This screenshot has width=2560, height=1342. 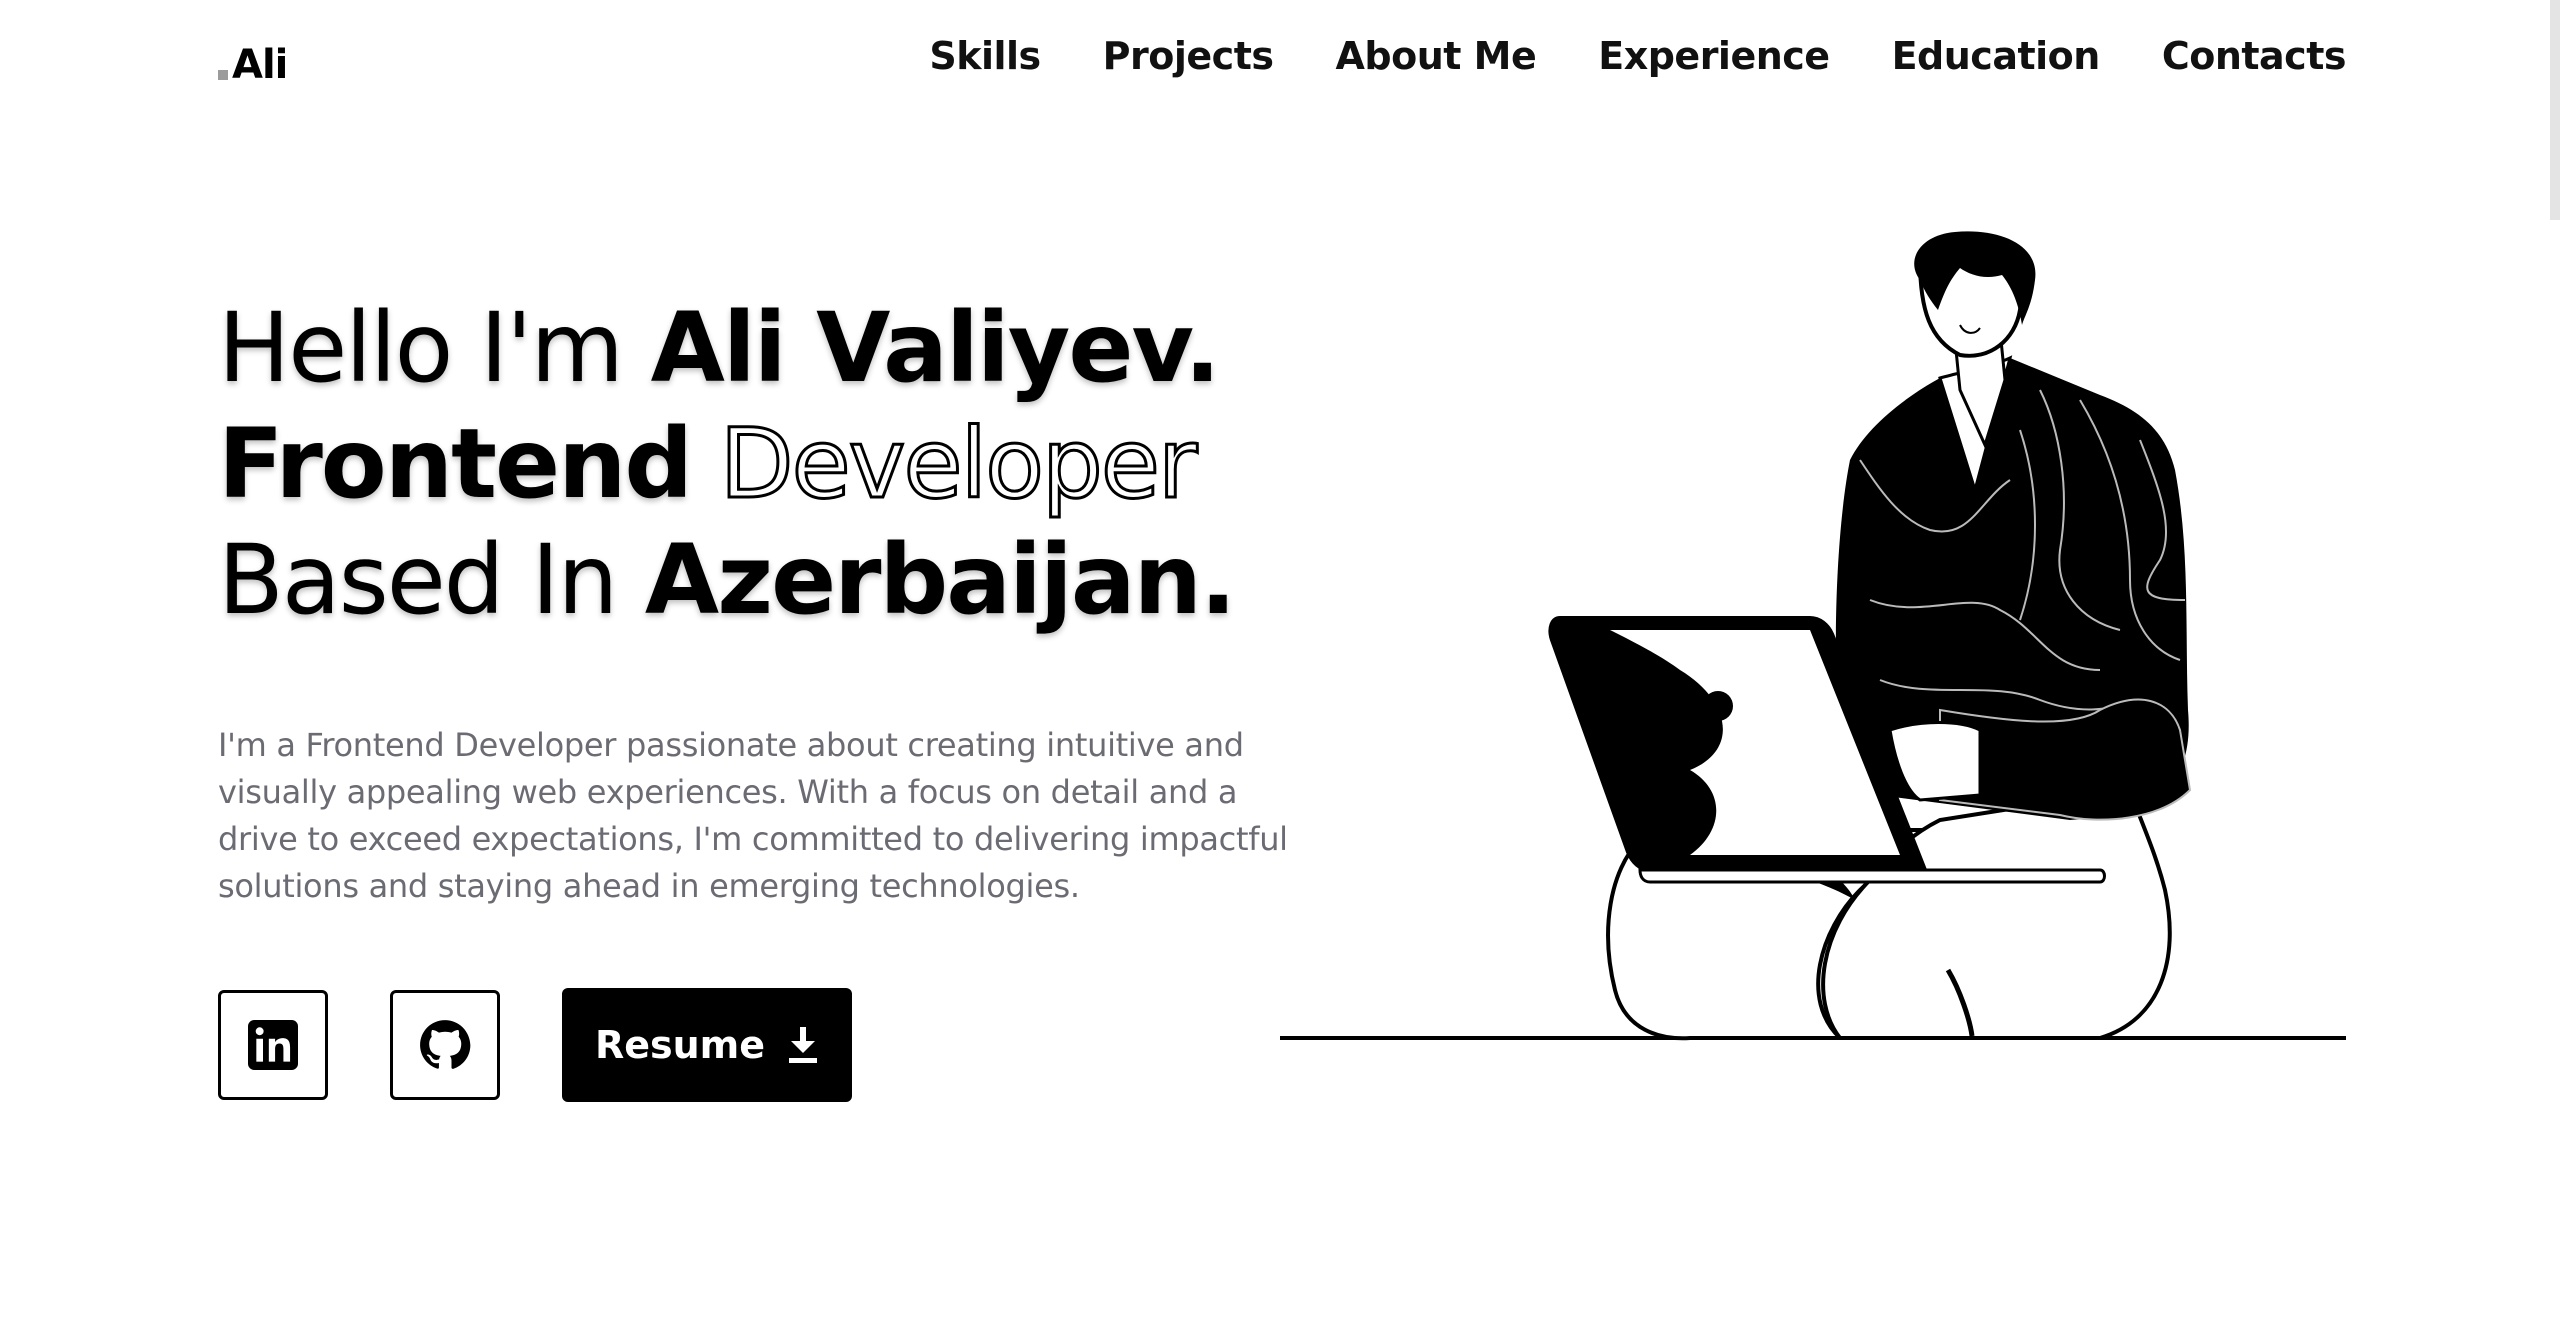 What do you see at coordinates (803, 1045) in the screenshot?
I see `download-icon` at bounding box center [803, 1045].